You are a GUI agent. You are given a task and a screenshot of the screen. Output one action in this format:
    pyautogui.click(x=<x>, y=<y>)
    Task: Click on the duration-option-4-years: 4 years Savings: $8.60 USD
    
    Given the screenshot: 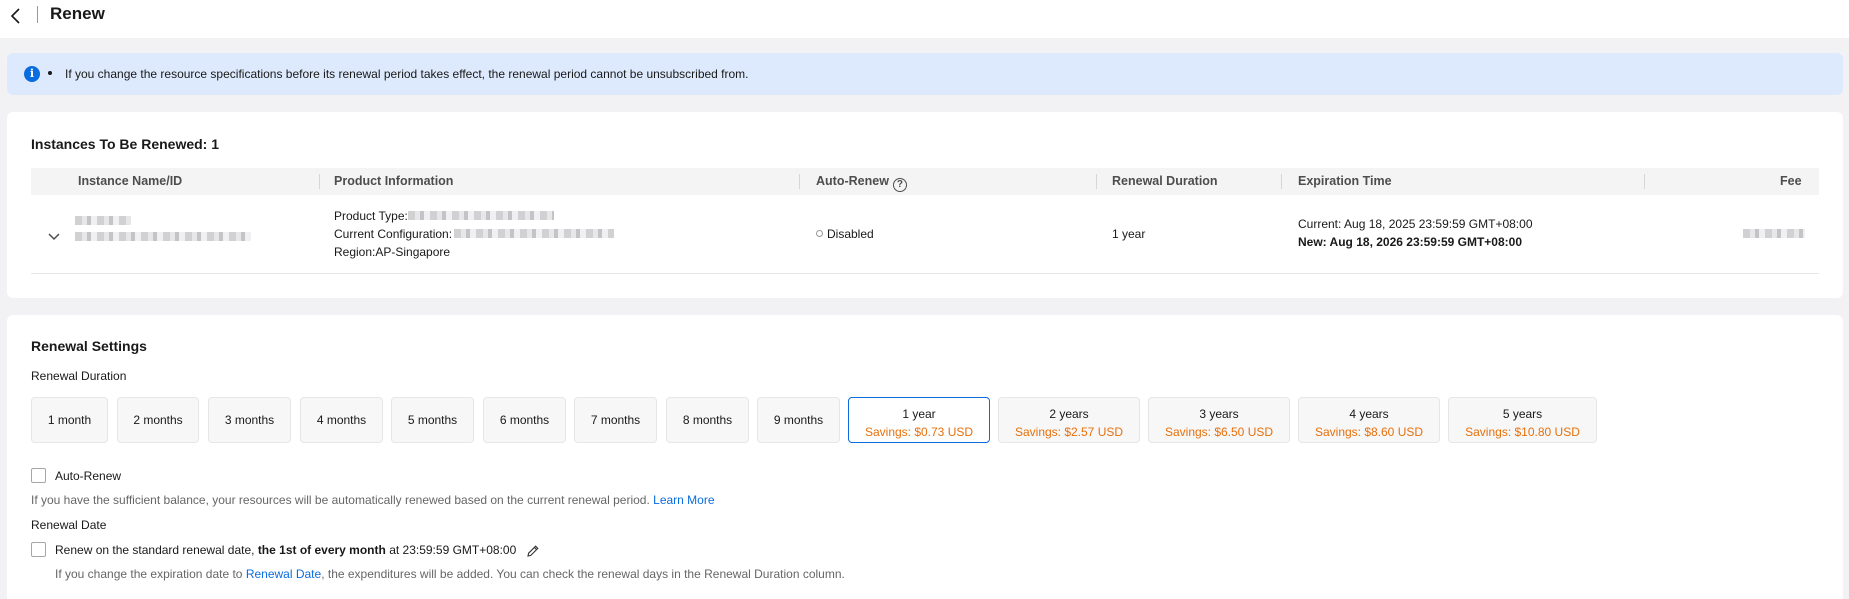 What is the action you would take?
    pyautogui.click(x=1369, y=420)
    